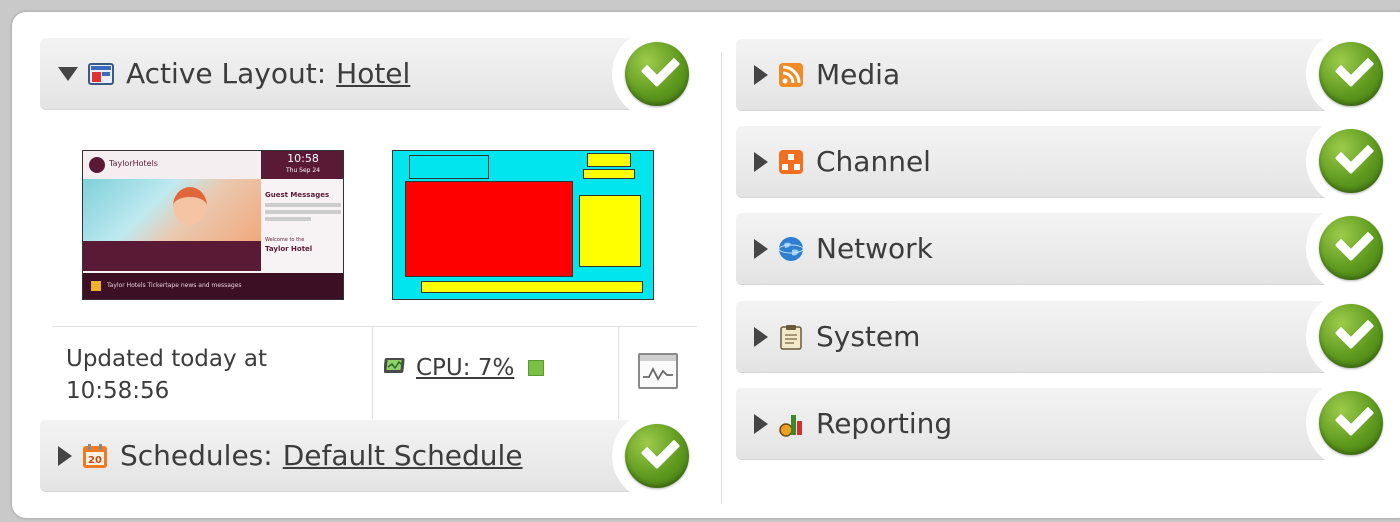 The width and height of the screenshot is (1400, 522). I want to click on active-layout-link: Hotel, so click(373, 73).